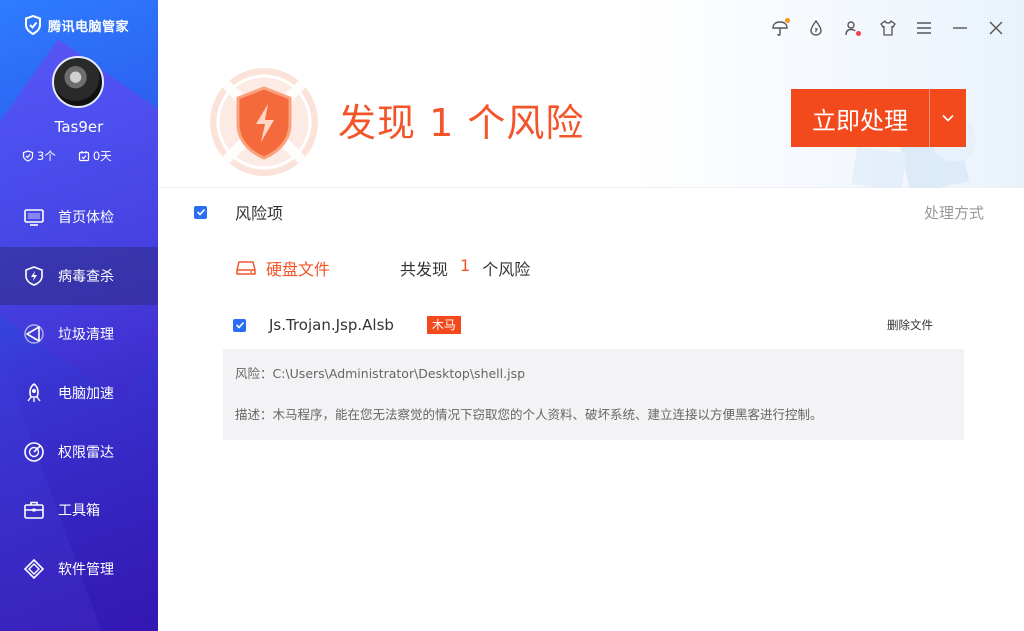 This screenshot has height=631, width=1024. What do you see at coordinates (780, 28) in the screenshot?
I see `skin-umbrella-button` at bounding box center [780, 28].